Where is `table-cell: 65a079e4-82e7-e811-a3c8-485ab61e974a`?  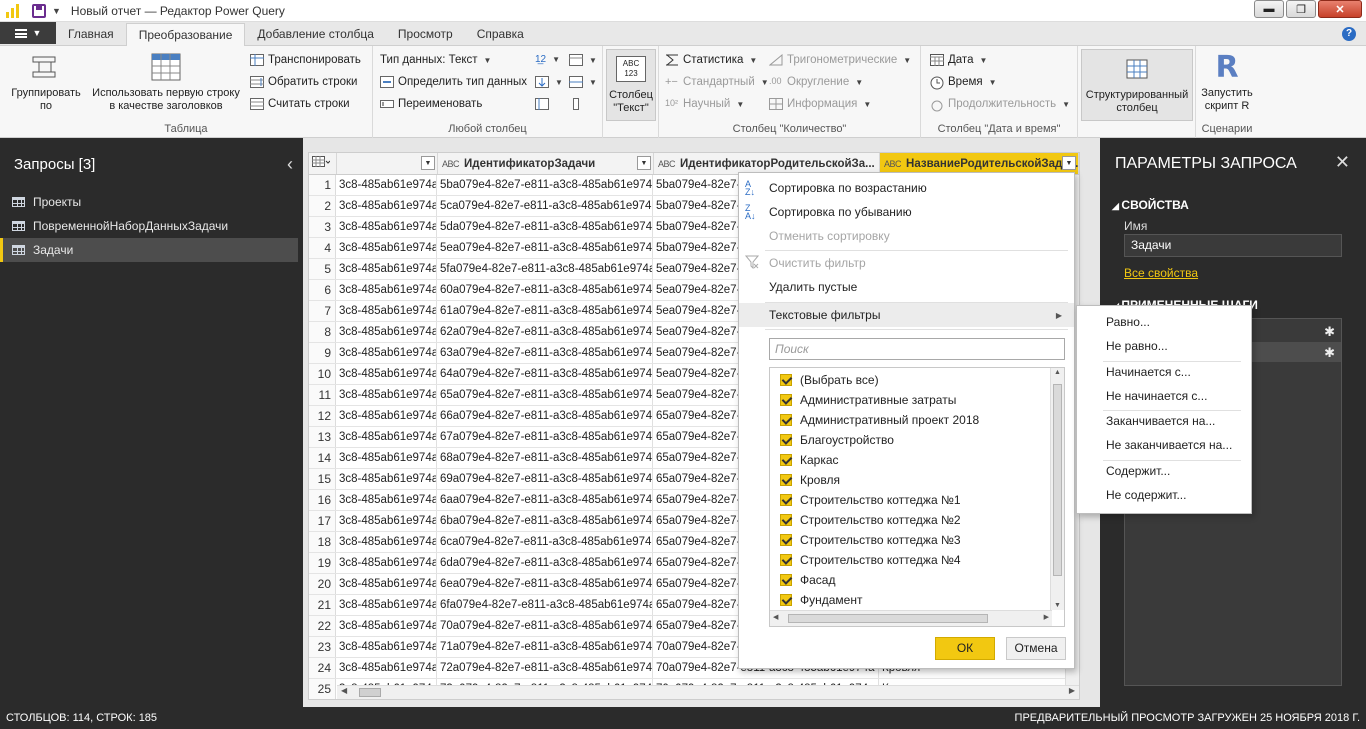 table-cell: 65a079e4-82e7-e811-a3c8-485ab61e974a is located at coordinates (545, 395).